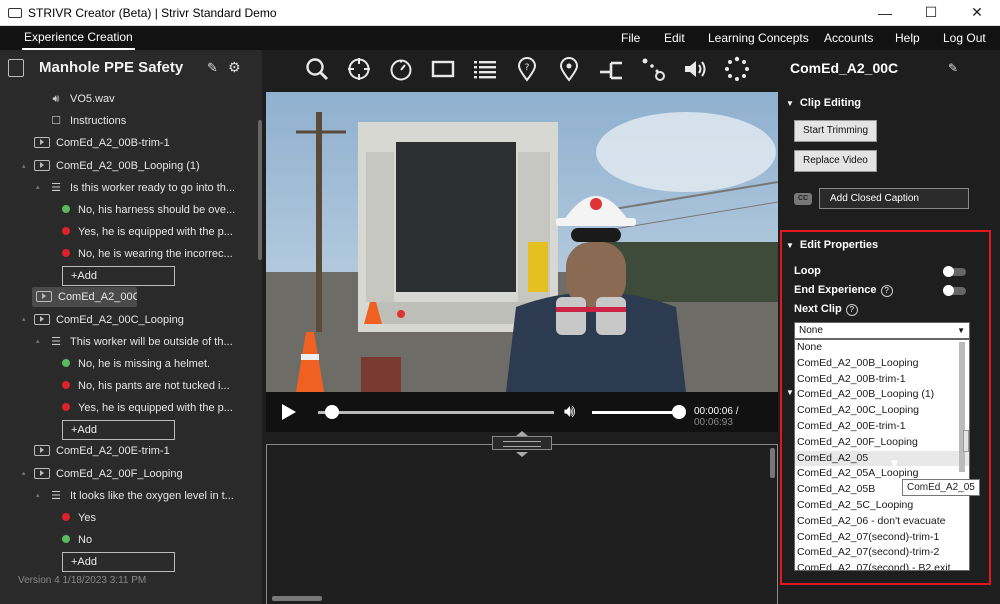 The width and height of the screenshot is (1000, 604). What do you see at coordinates (527, 69) in the screenshot?
I see `map-pin-question-icon: ?` at bounding box center [527, 69].